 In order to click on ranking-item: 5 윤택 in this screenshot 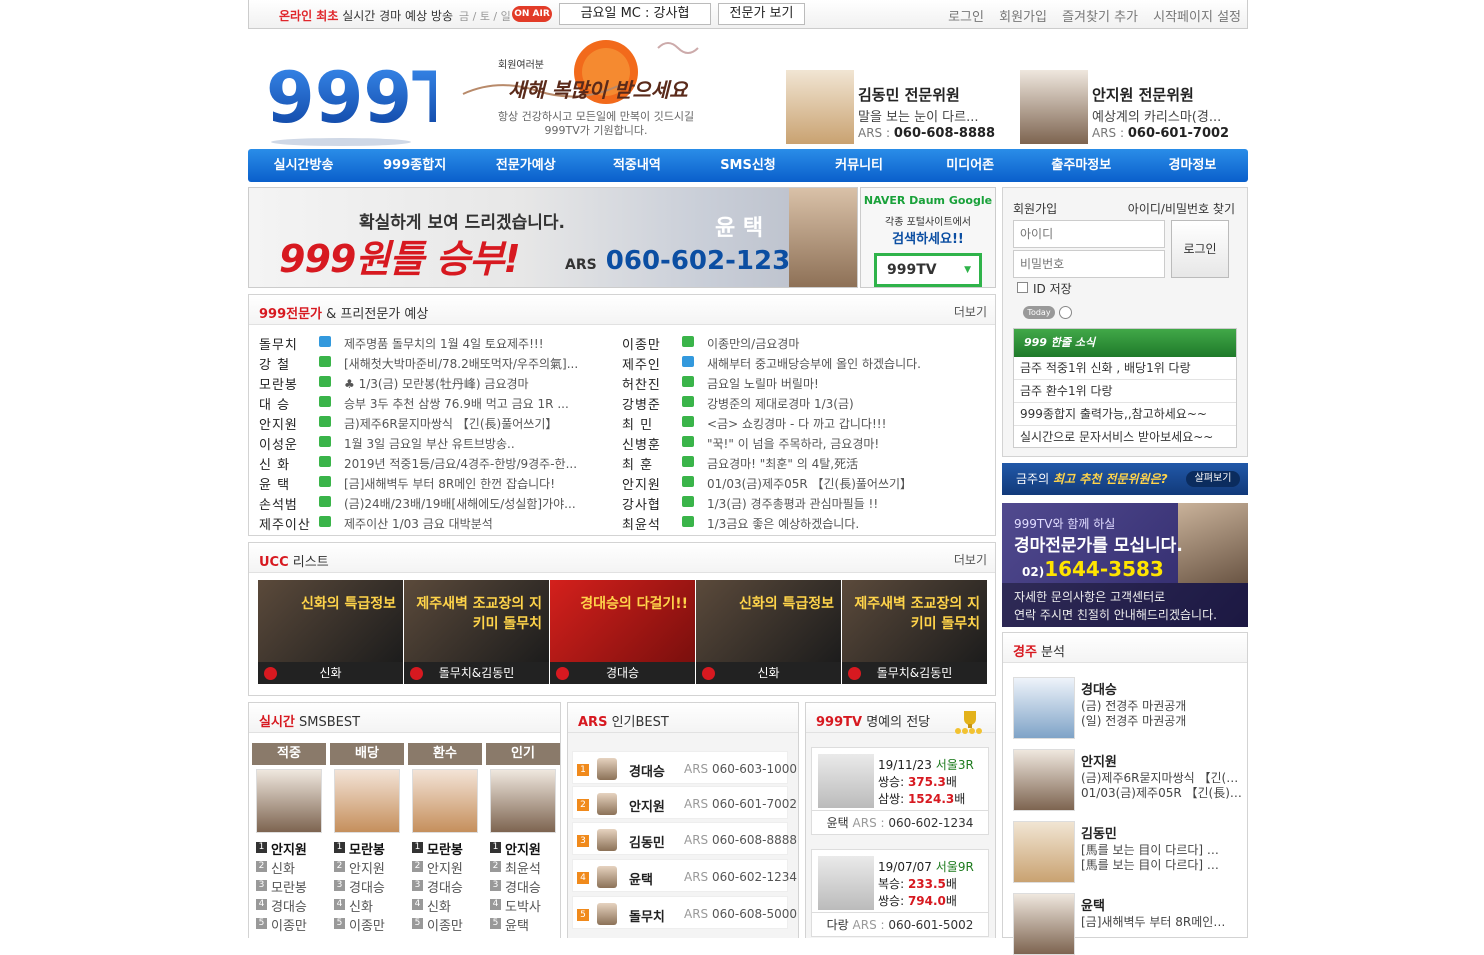, I will do `click(527, 924)`.